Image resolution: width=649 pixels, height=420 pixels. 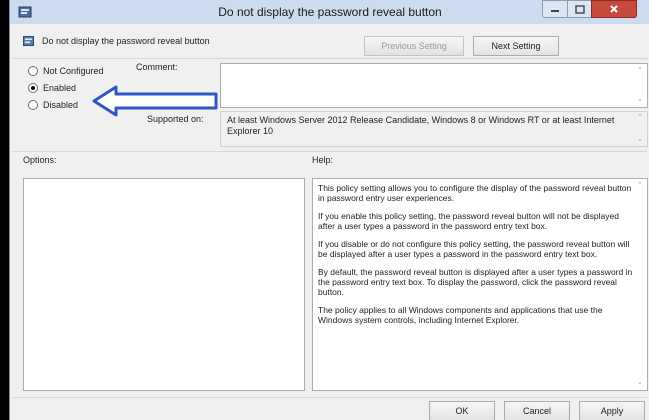 What do you see at coordinates (175, 119) in the screenshot?
I see `supported-on-label: Supported on:` at bounding box center [175, 119].